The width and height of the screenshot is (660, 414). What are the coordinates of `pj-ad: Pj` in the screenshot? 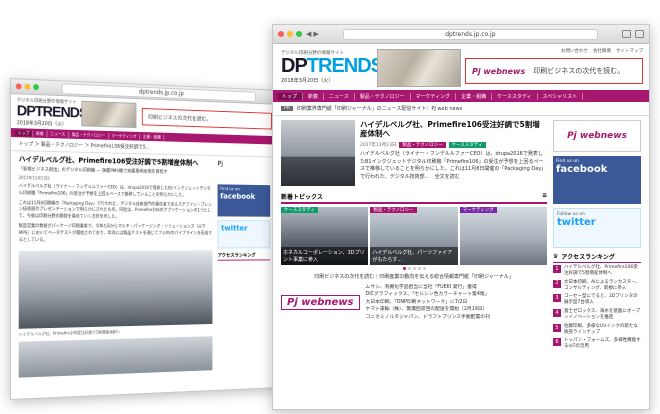 It's located at (244, 172).